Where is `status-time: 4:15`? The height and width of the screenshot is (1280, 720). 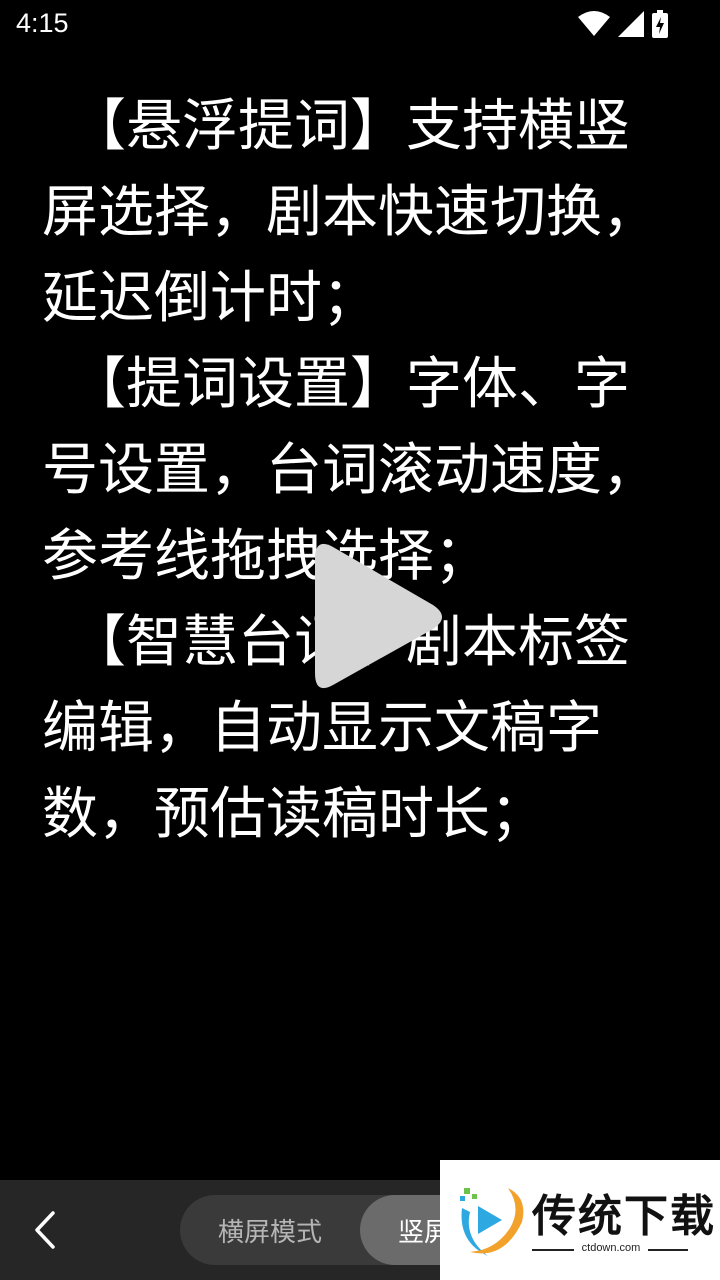 status-time: 4:15 is located at coordinates (42, 23).